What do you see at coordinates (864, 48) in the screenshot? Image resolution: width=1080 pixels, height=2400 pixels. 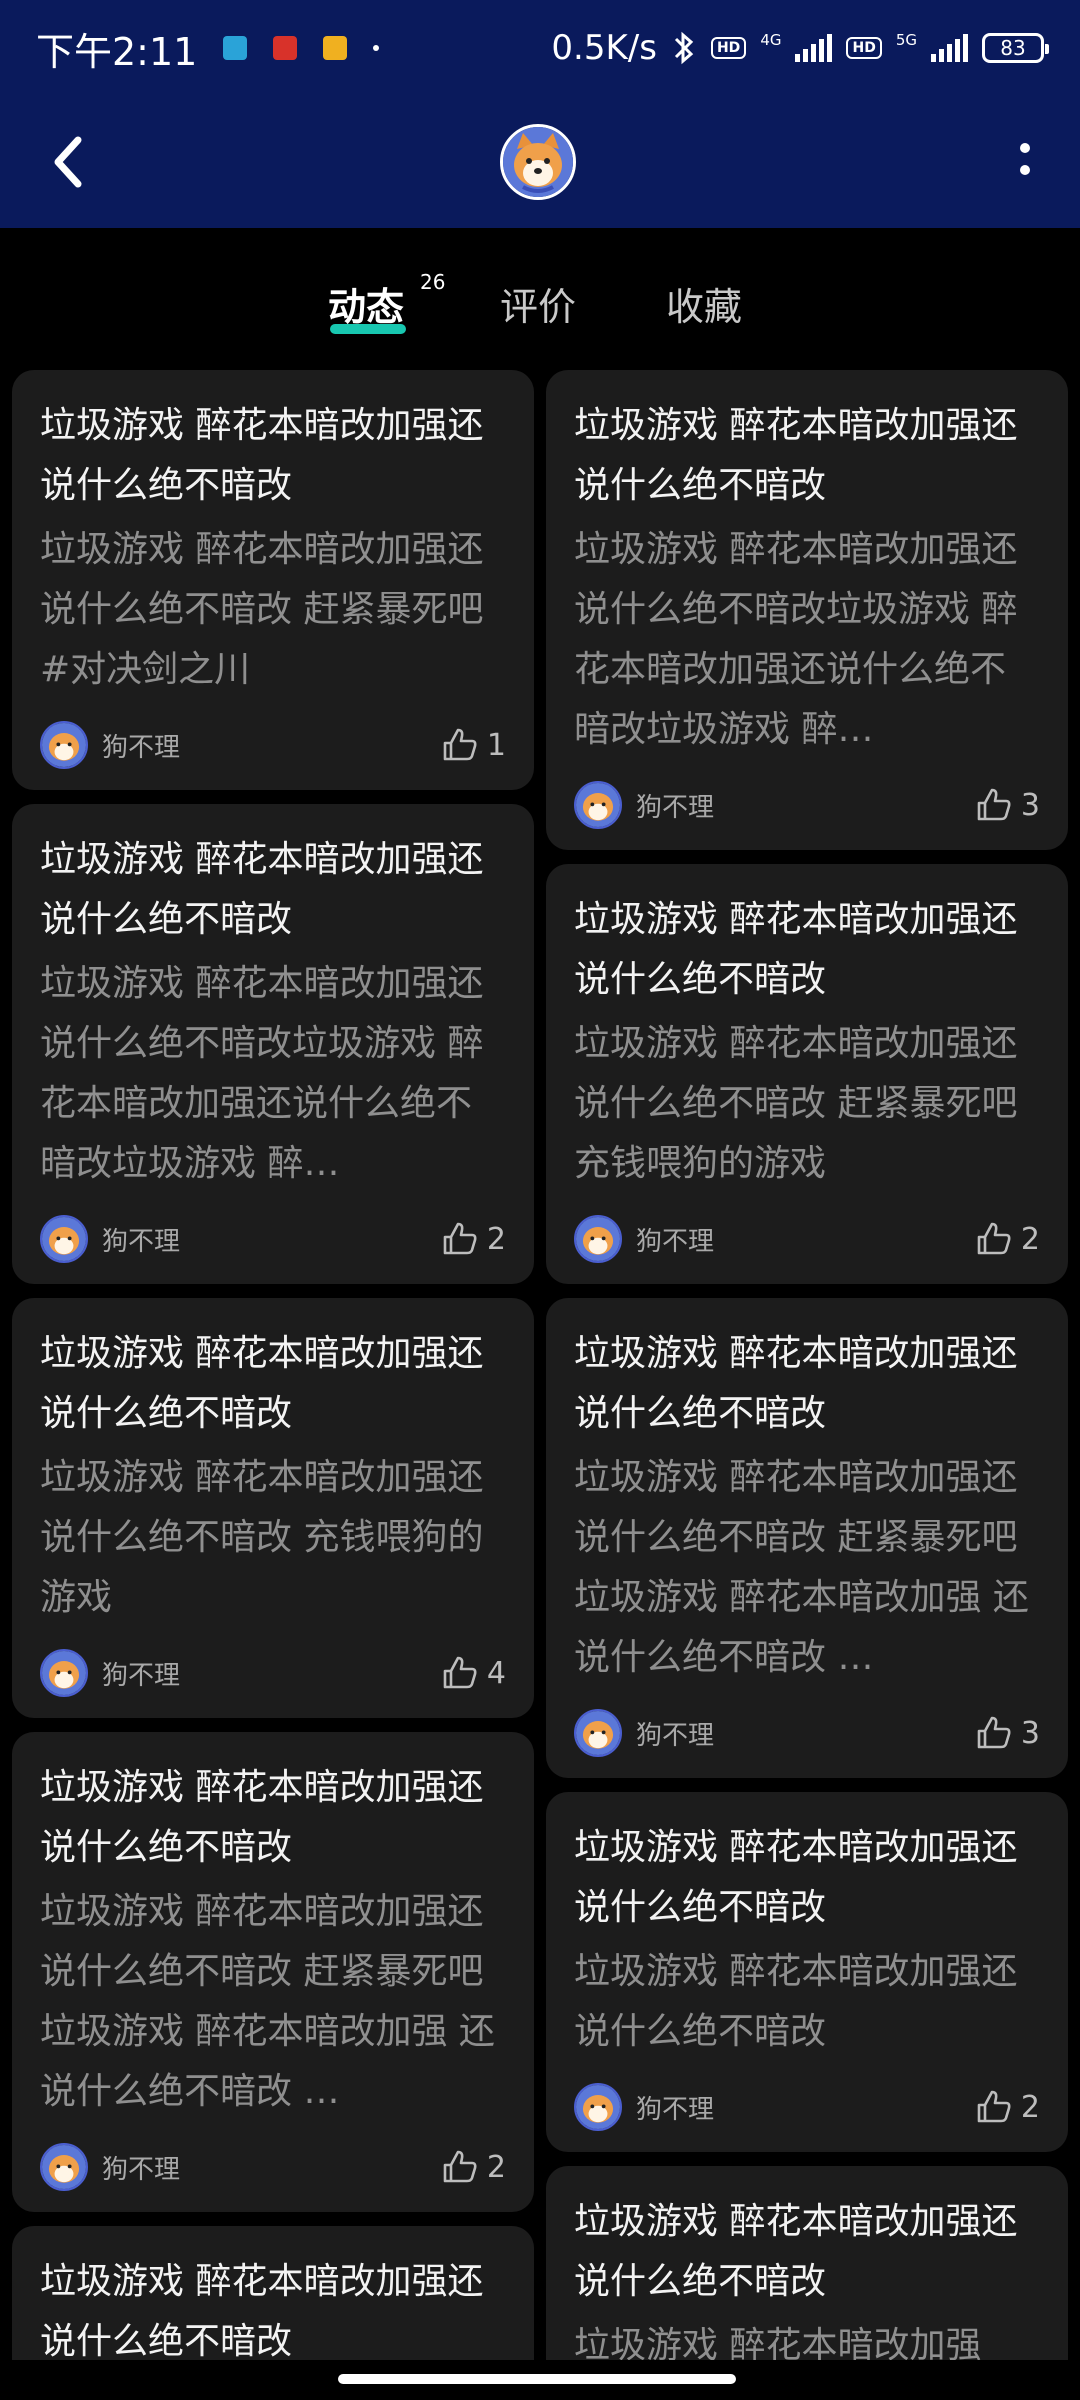 I see `hd-badge-2: HD` at bounding box center [864, 48].